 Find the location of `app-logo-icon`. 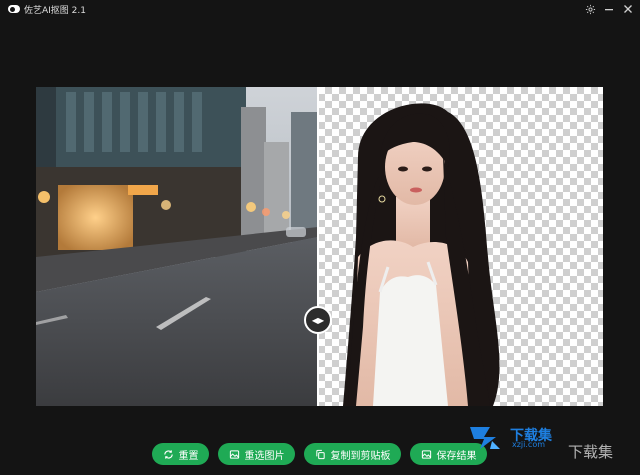

app-logo-icon is located at coordinates (14, 9).